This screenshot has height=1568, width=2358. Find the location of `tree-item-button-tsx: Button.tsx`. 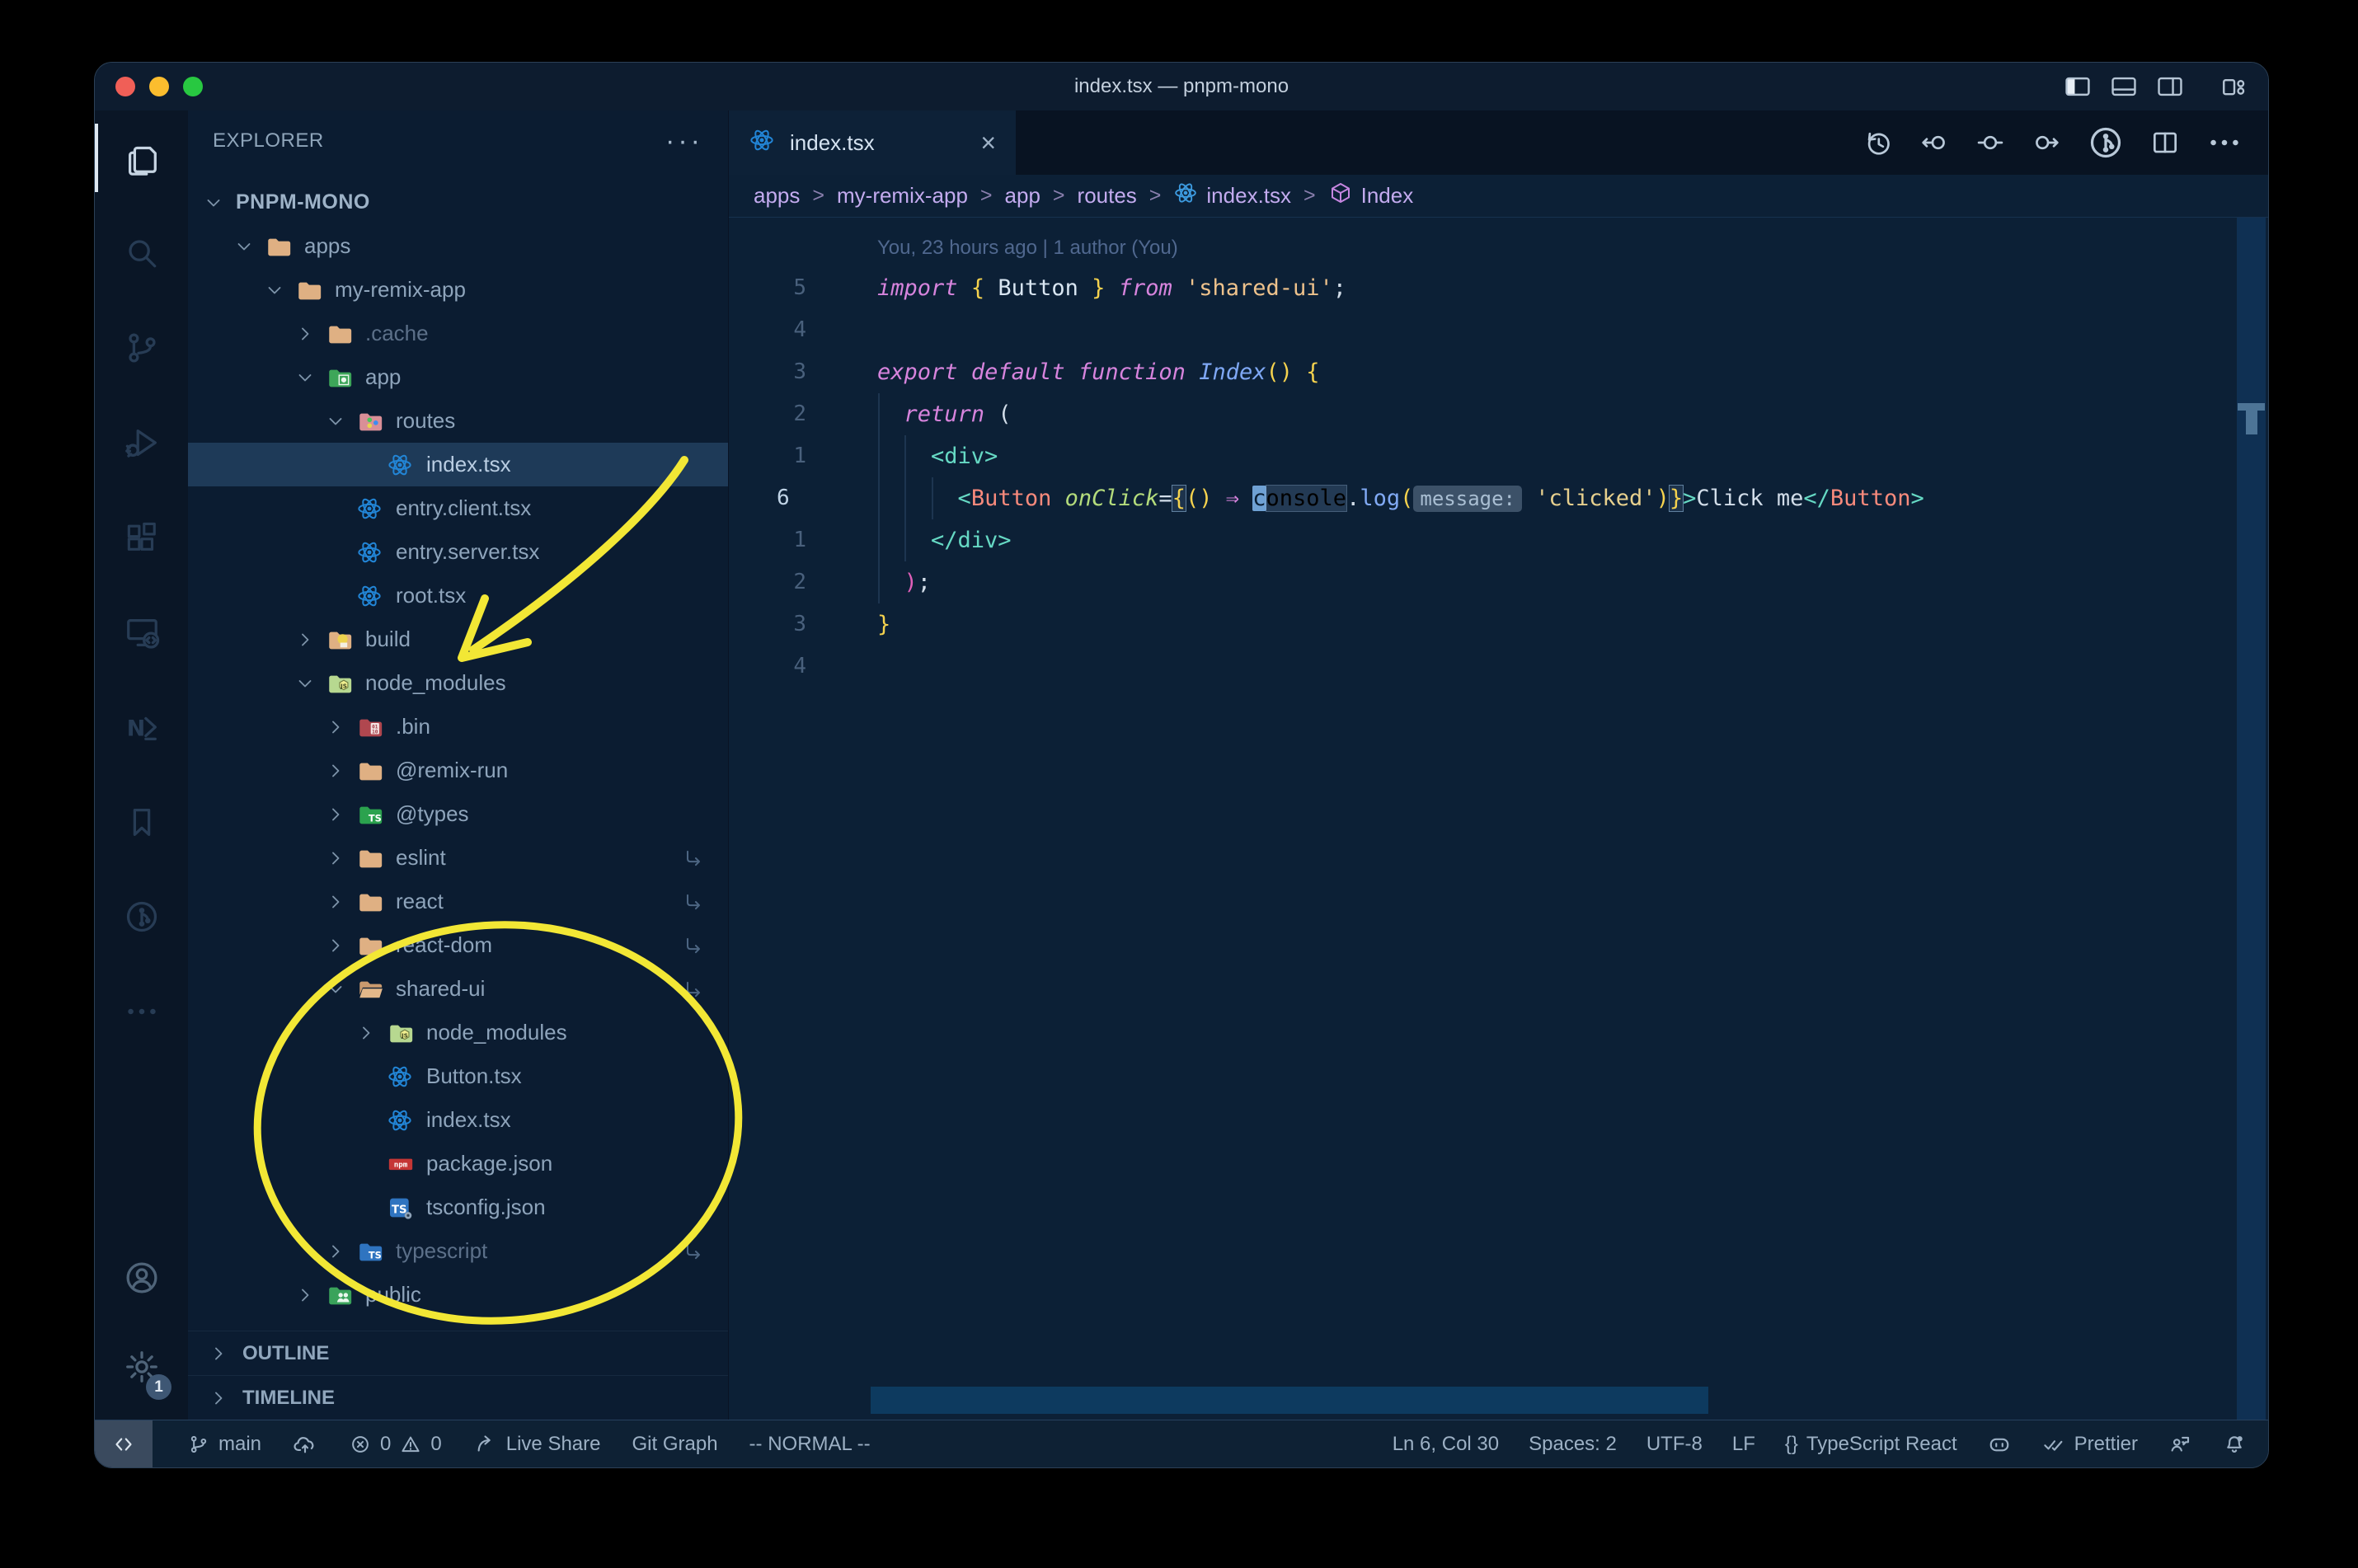

tree-item-button-tsx: Button.tsx is located at coordinates (458, 1076).